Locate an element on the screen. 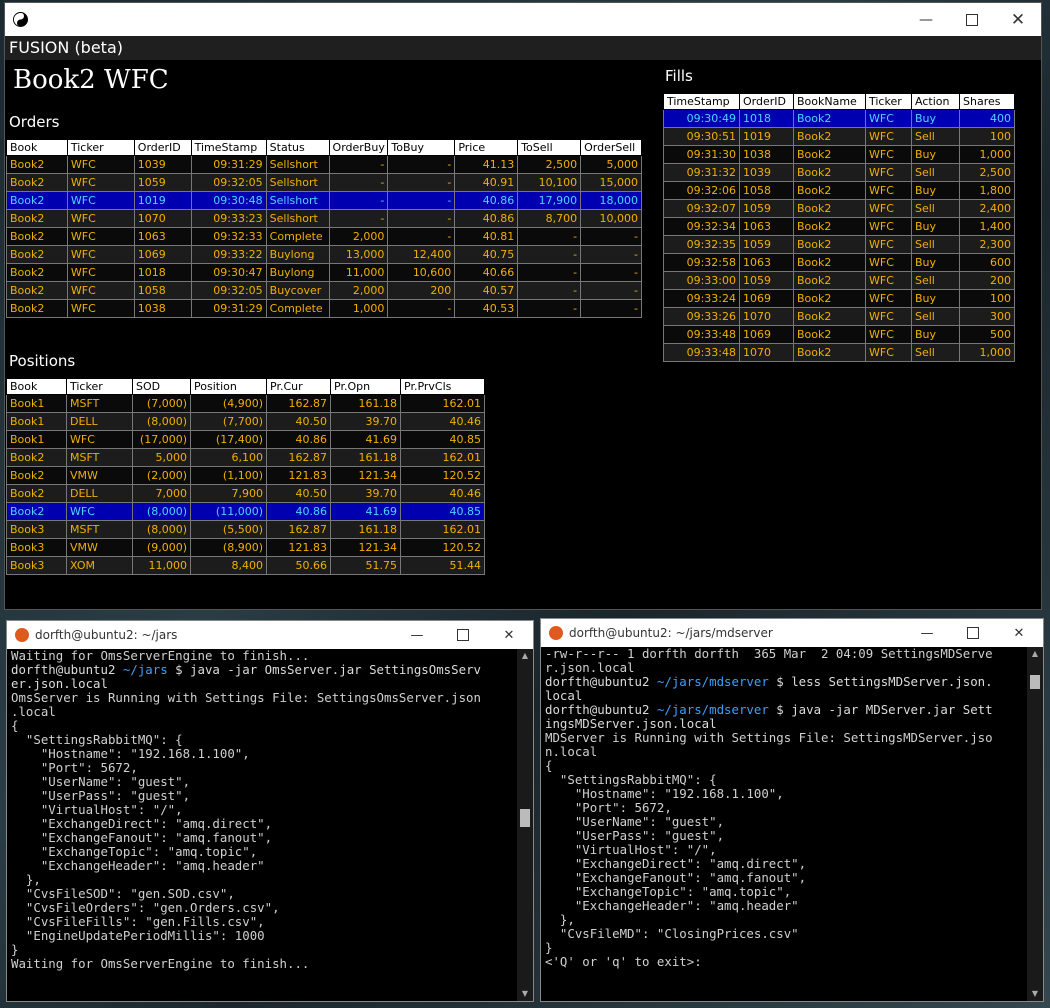 The image size is (1050, 1008). fills-row: 09:32:35 1059 Book2 WFC Sell 2,300 is located at coordinates (839, 244).